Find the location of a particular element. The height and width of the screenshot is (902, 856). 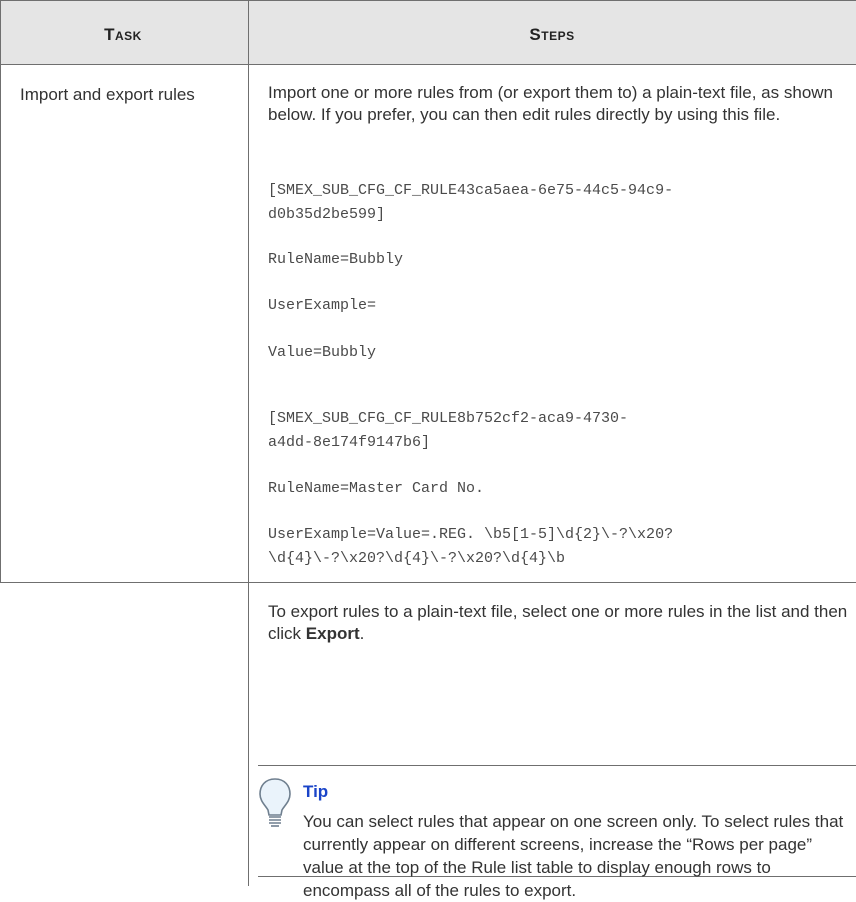

code-line: RuleName=Bubbly is located at coordinates (336, 259).